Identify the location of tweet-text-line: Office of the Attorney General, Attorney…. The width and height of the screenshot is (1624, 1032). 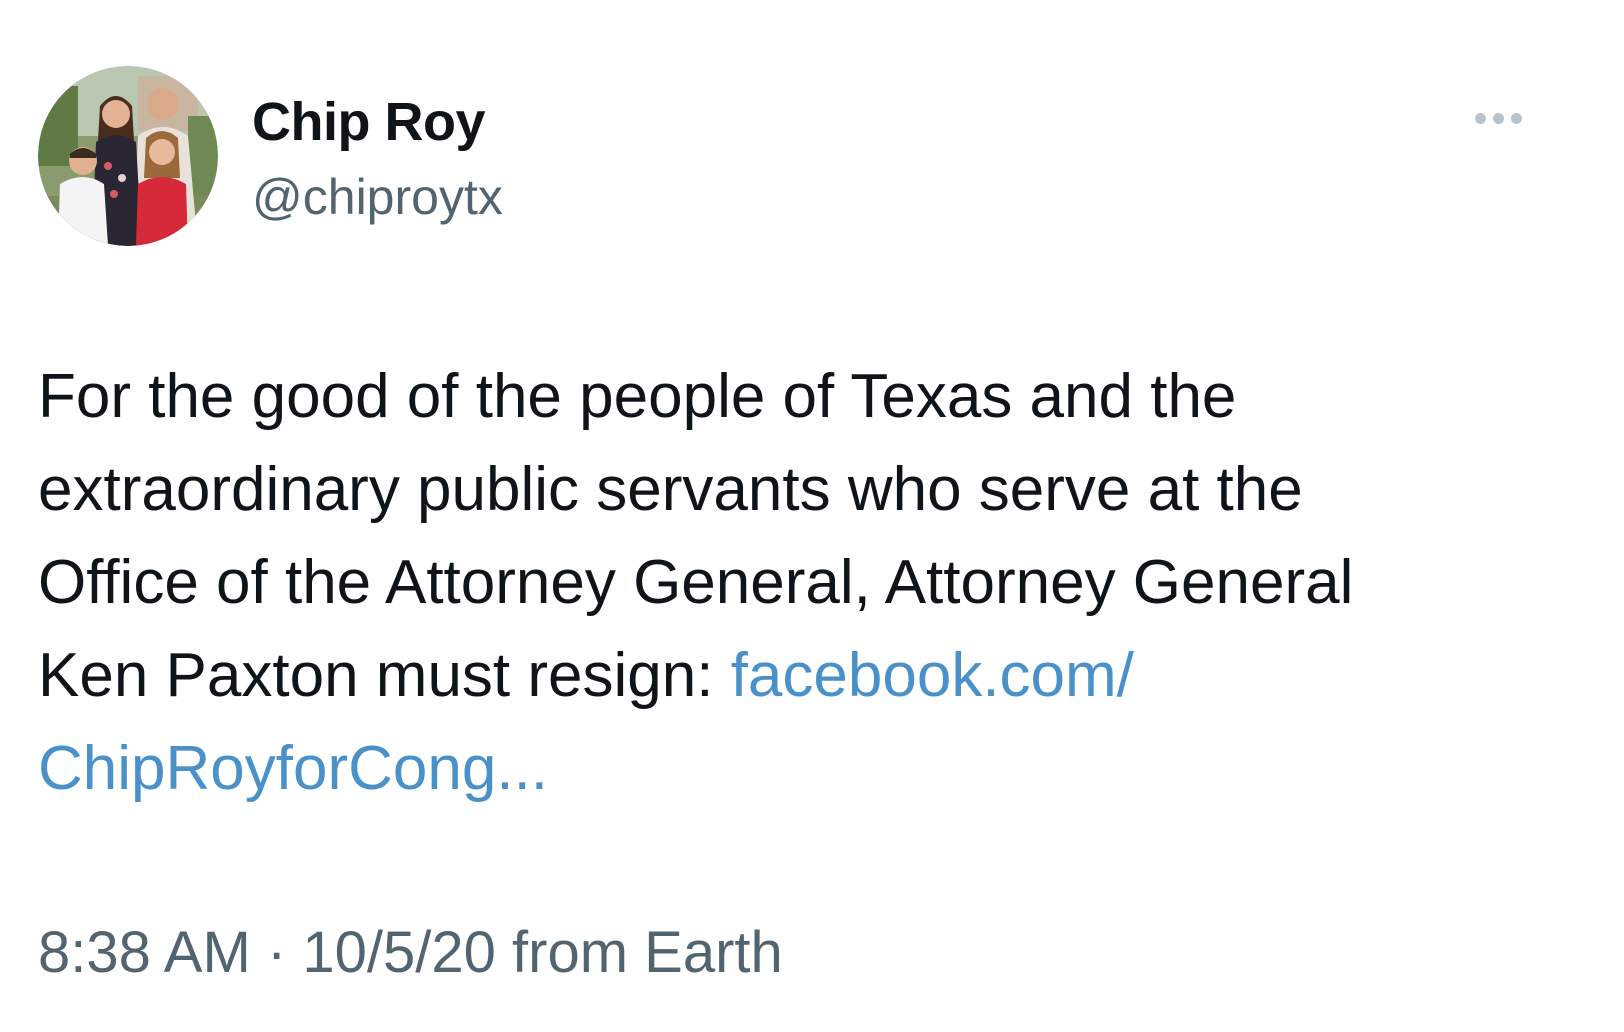
(696, 582).